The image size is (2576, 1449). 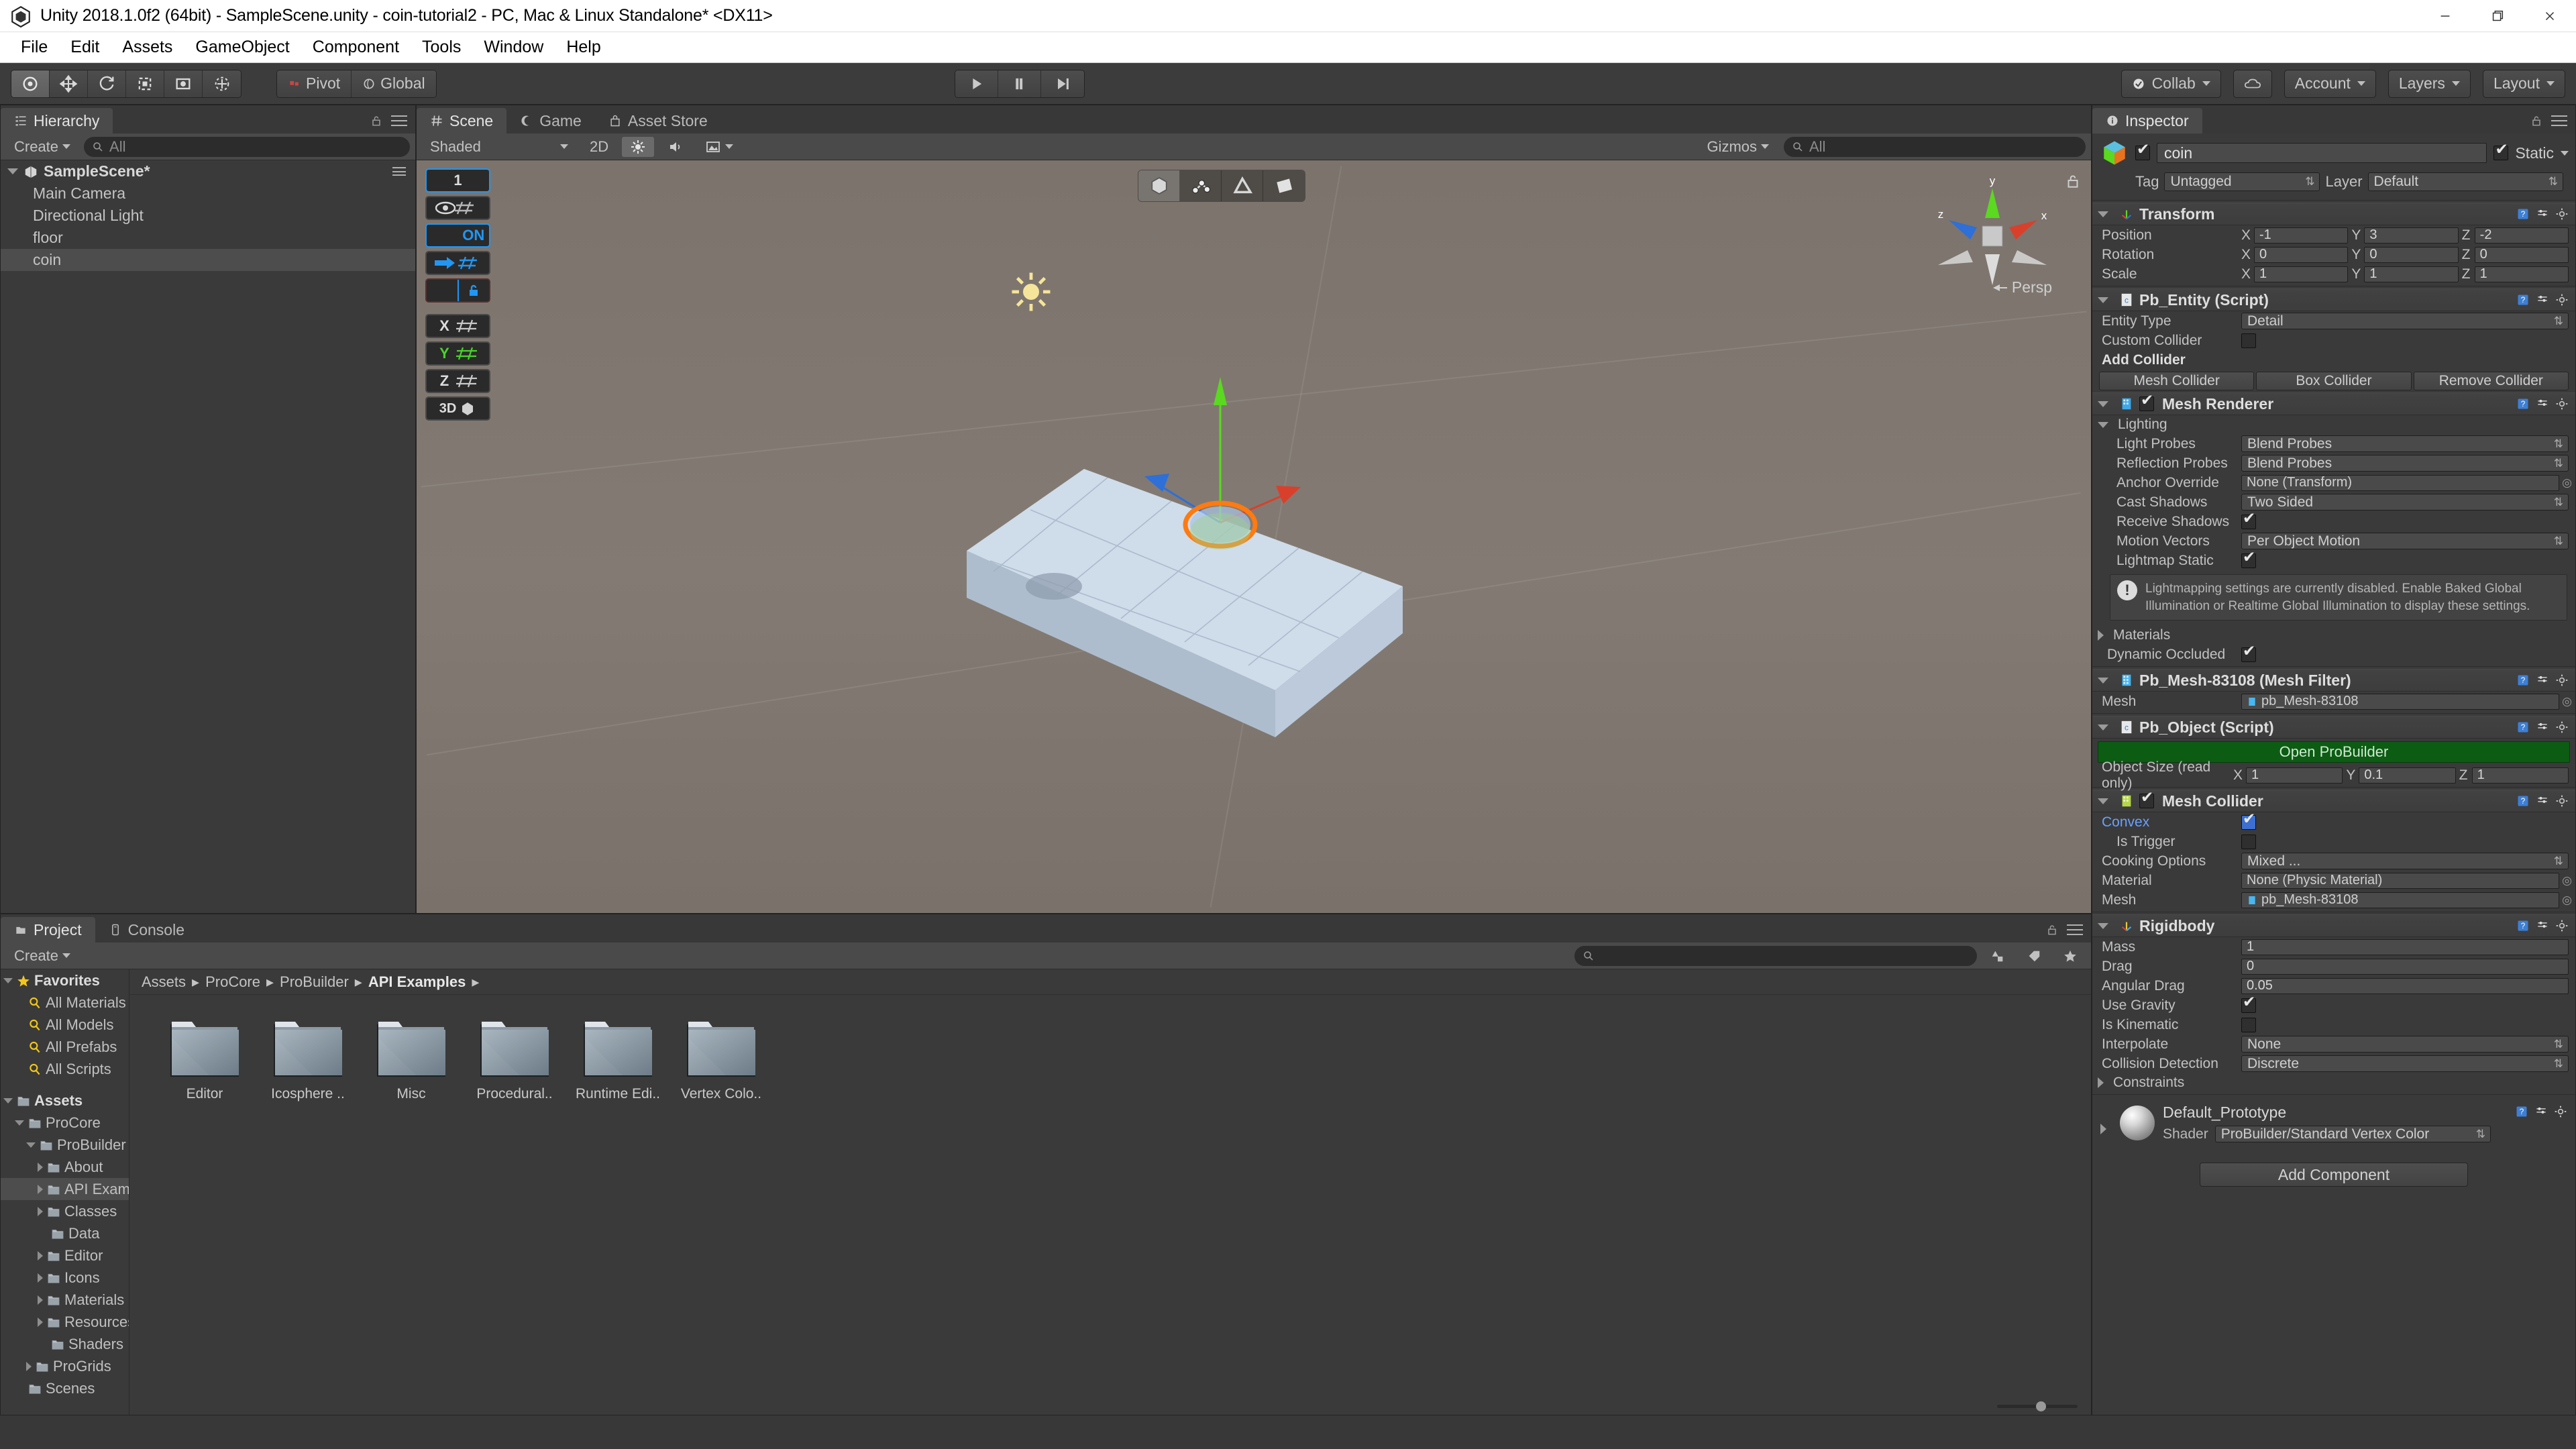 I want to click on interpolate-dropdown: None, so click(x=2405, y=1044).